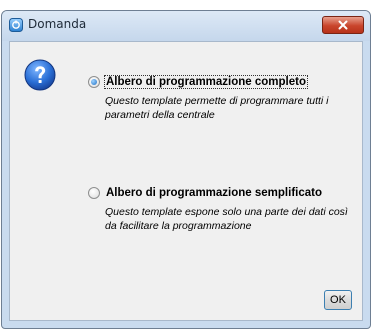 This screenshot has height=331, width=373. I want to click on ok-button: OK, so click(338, 300).